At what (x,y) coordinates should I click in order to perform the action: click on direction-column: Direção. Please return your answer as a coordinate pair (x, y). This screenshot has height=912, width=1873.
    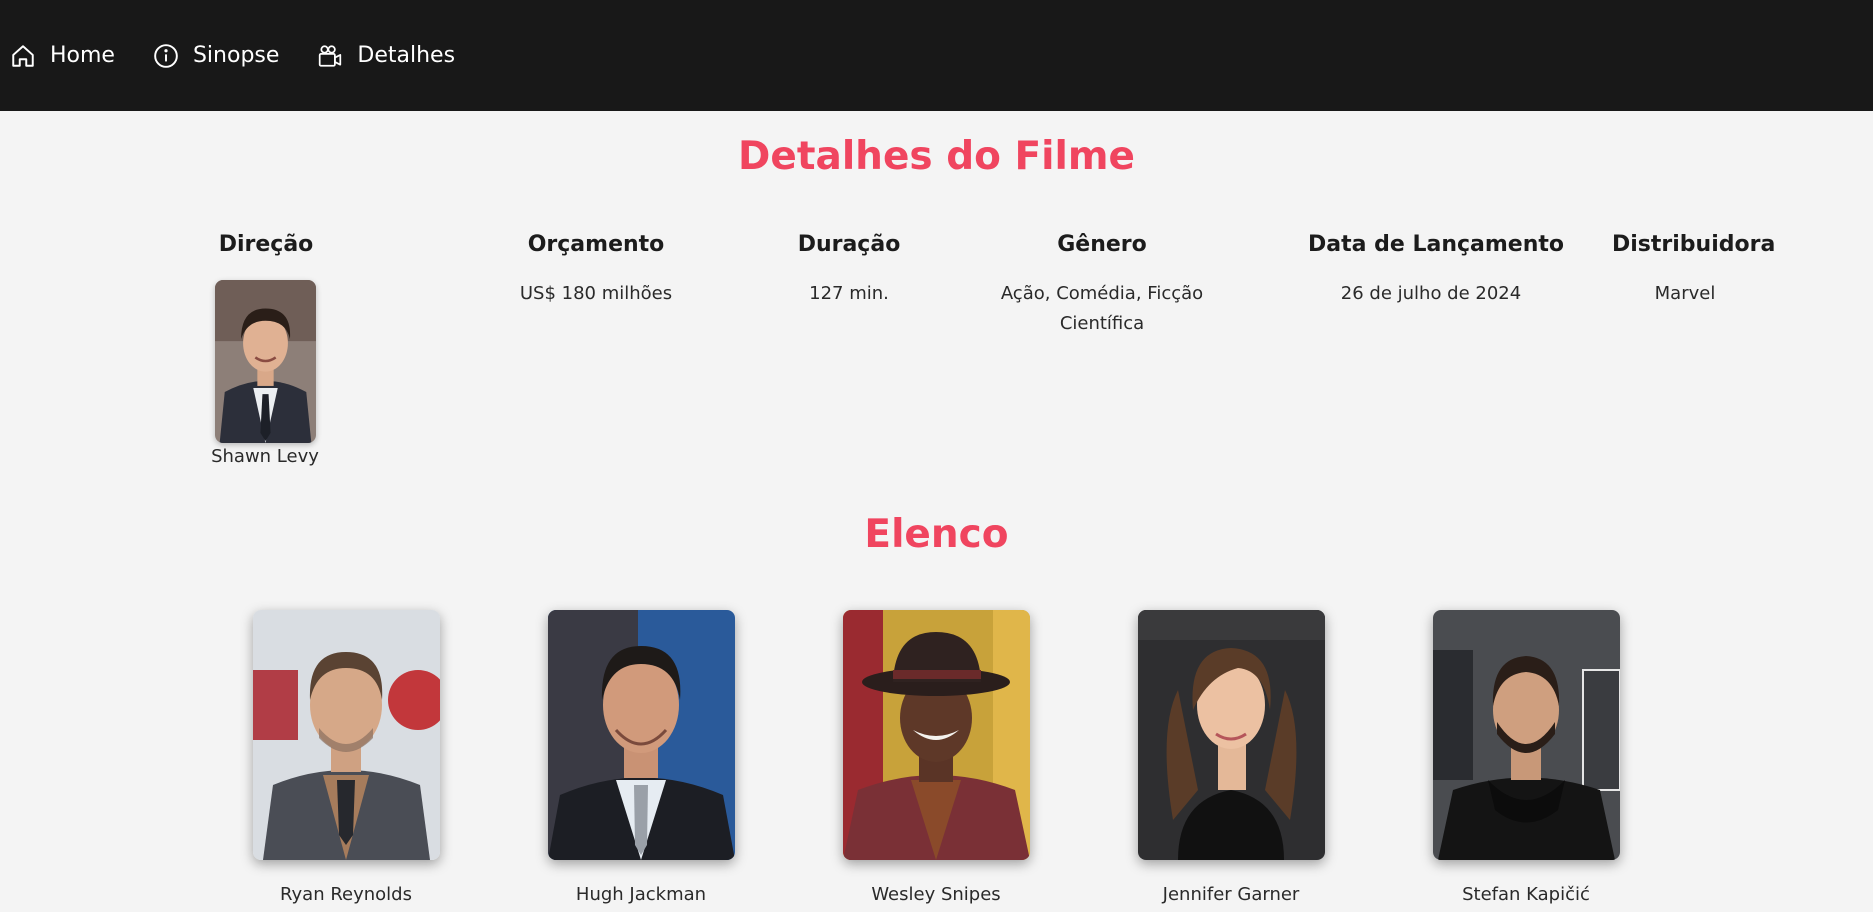
    Looking at the image, I should click on (266, 244).